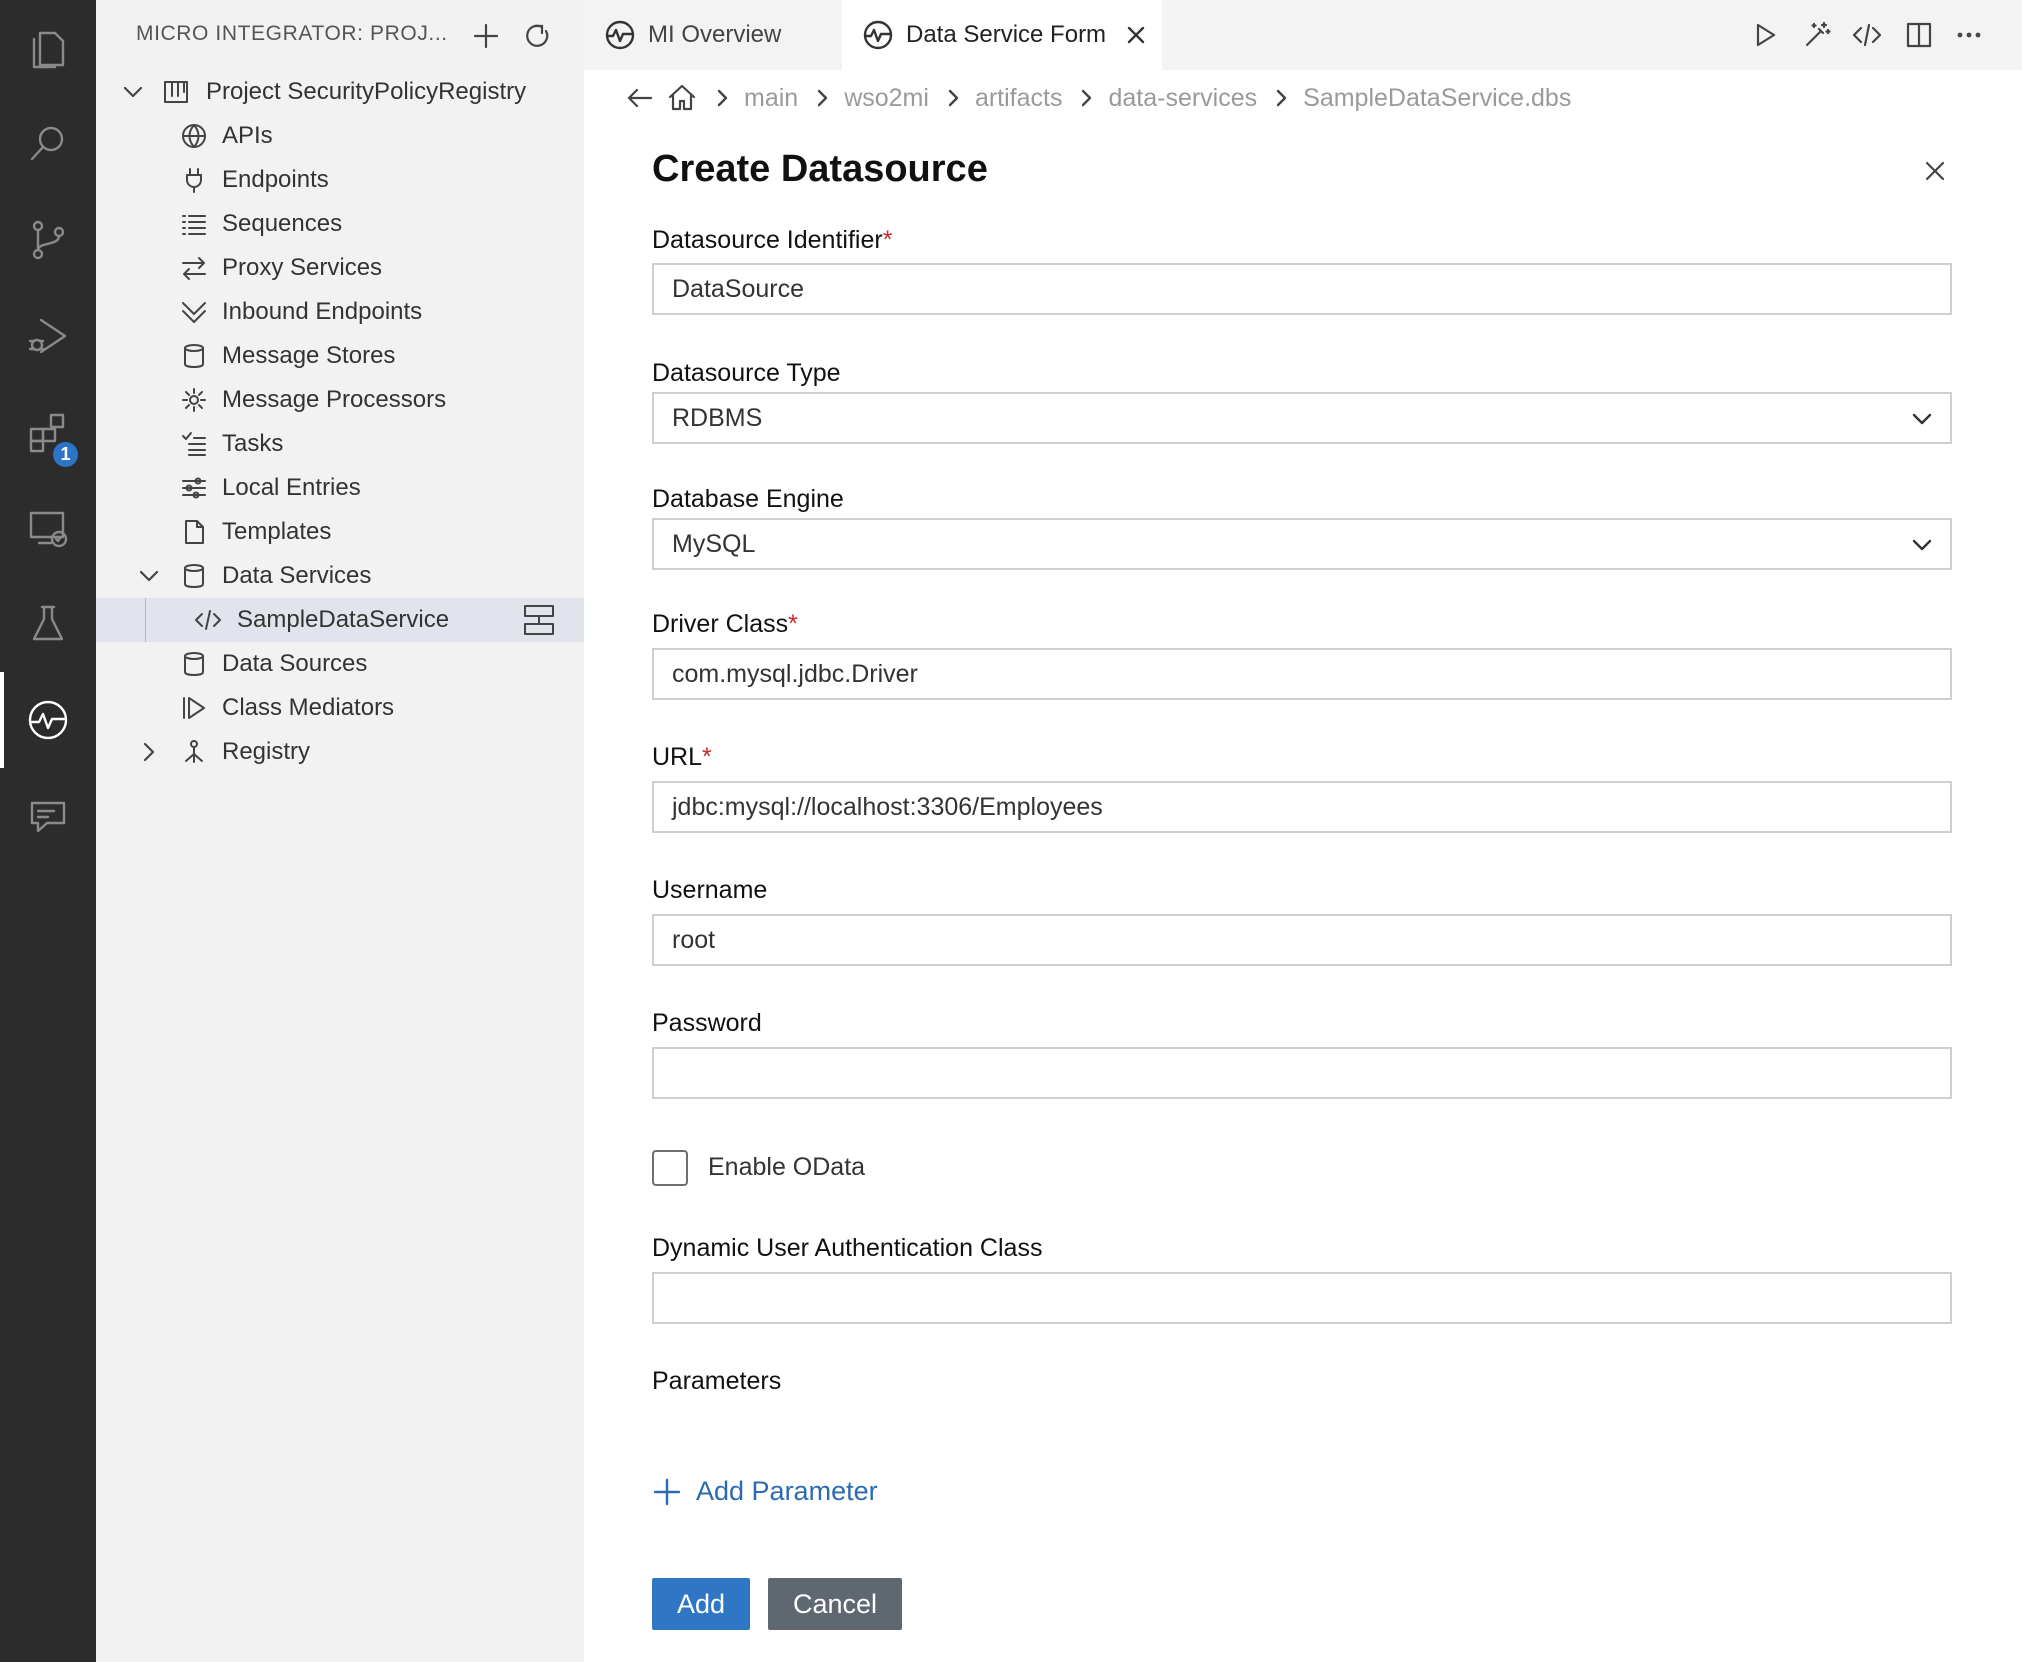 The height and width of the screenshot is (1662, 2022). I want to click on micro-integrator-icon, so click(48, 720).